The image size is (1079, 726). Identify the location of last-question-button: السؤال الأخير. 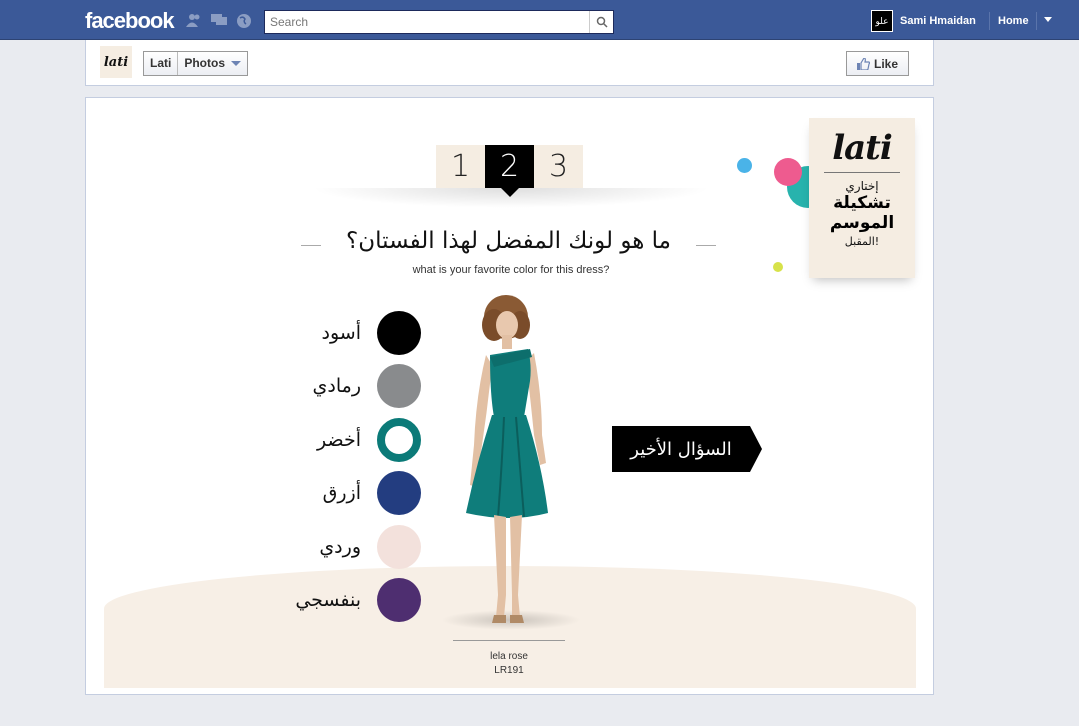
(687, 449).